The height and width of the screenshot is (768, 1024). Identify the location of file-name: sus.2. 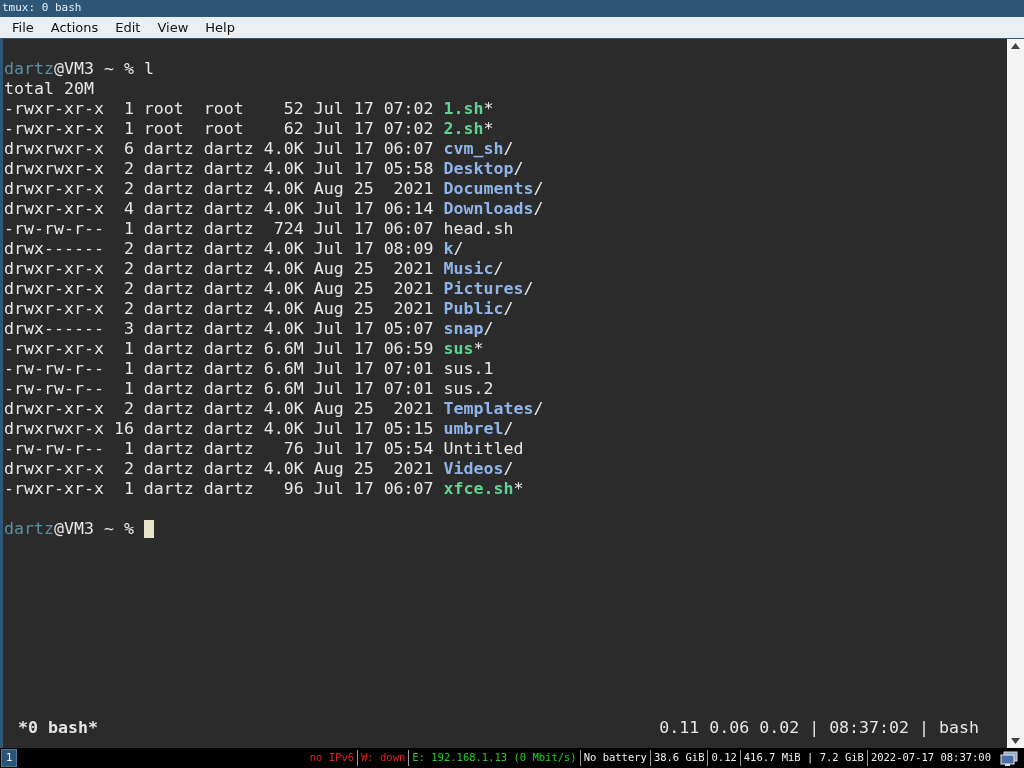
(468, 389).